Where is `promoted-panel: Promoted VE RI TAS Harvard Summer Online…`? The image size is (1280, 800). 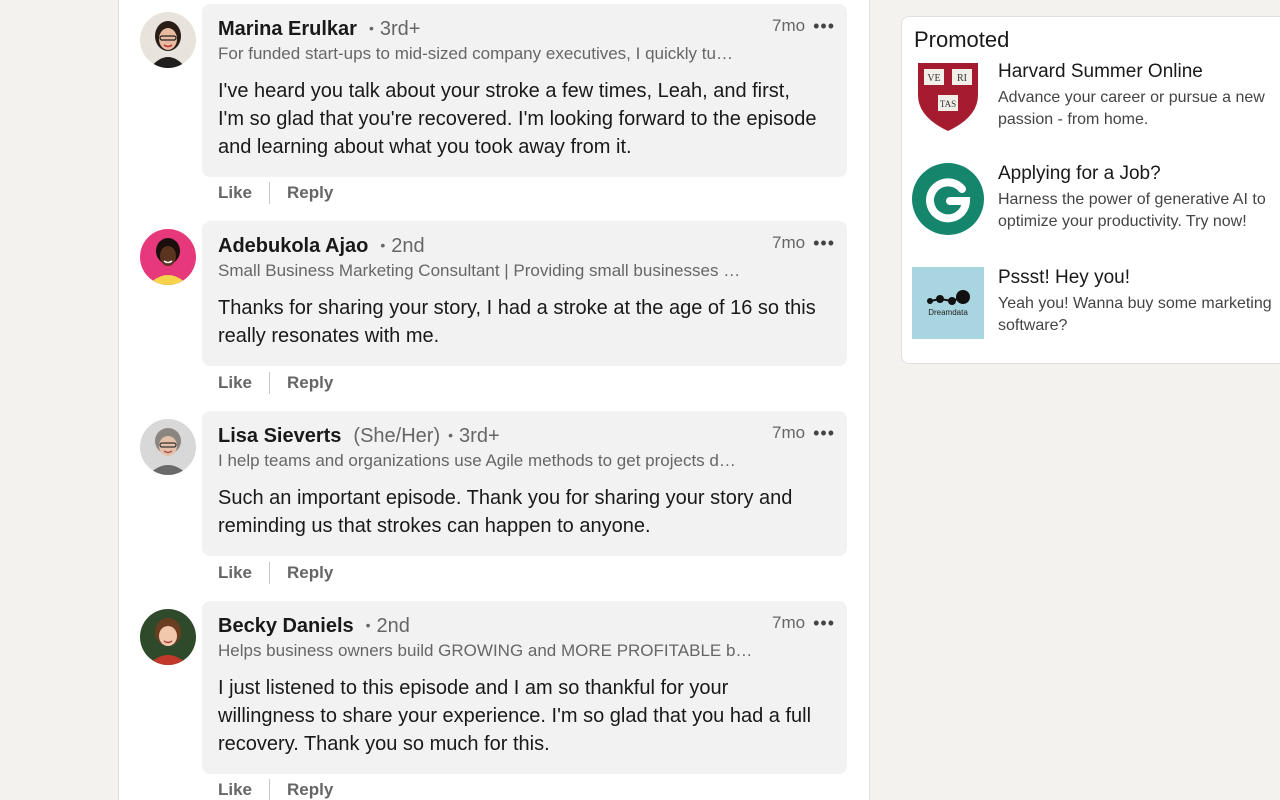
promoted-panel: Promoted VE RI TAS Harvard Summer Online… is located at coordinates (1090, 190).